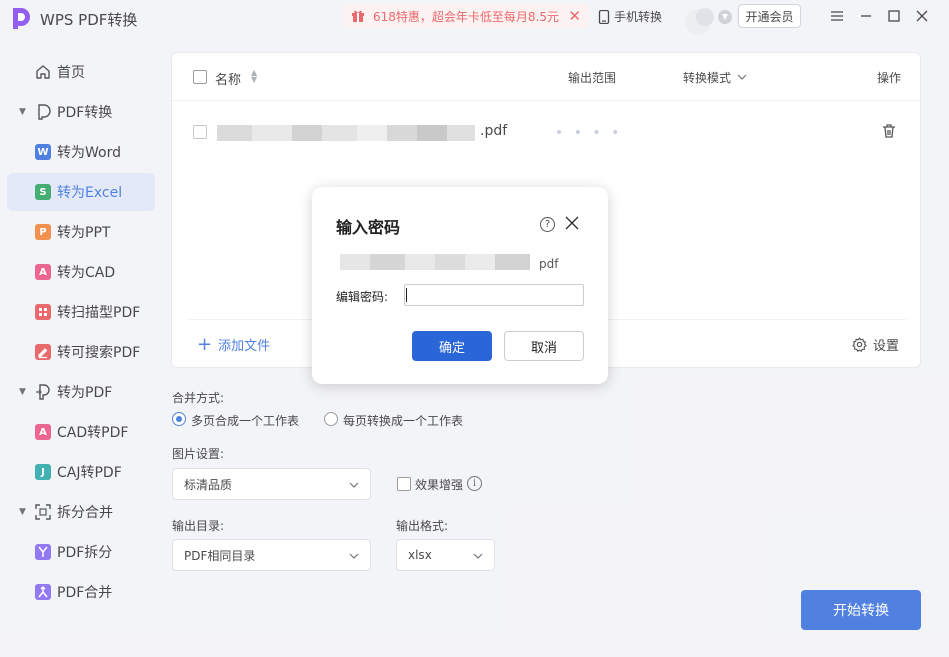  I want to click on dialog-file-name-redacted, so click(435, 262).